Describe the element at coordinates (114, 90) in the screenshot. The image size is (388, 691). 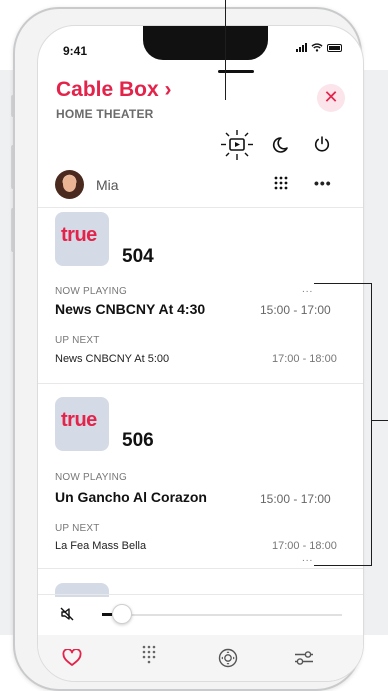
I see `device-title: Cable Box ›` at that location.